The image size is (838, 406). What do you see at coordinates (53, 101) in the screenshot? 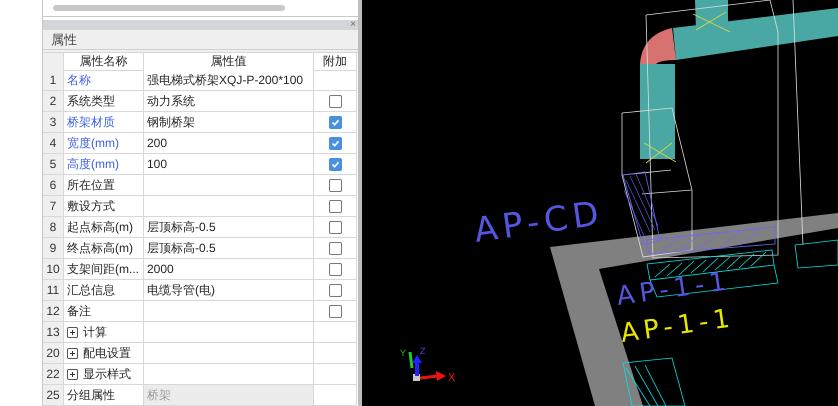
I see `row-number: 2` at bounding box center [53, 101].